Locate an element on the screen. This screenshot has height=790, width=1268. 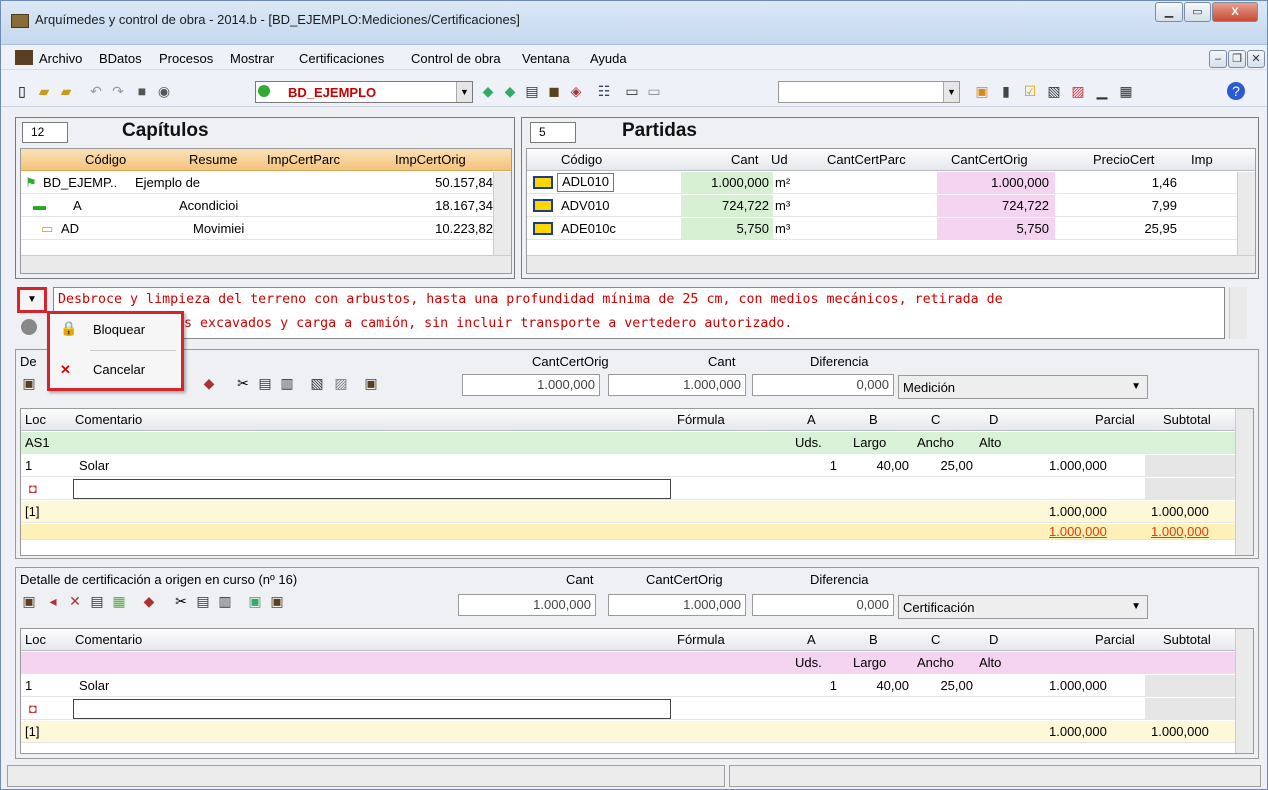
paste-disabled-icon: ▨ is located at coordinates (341, 383).